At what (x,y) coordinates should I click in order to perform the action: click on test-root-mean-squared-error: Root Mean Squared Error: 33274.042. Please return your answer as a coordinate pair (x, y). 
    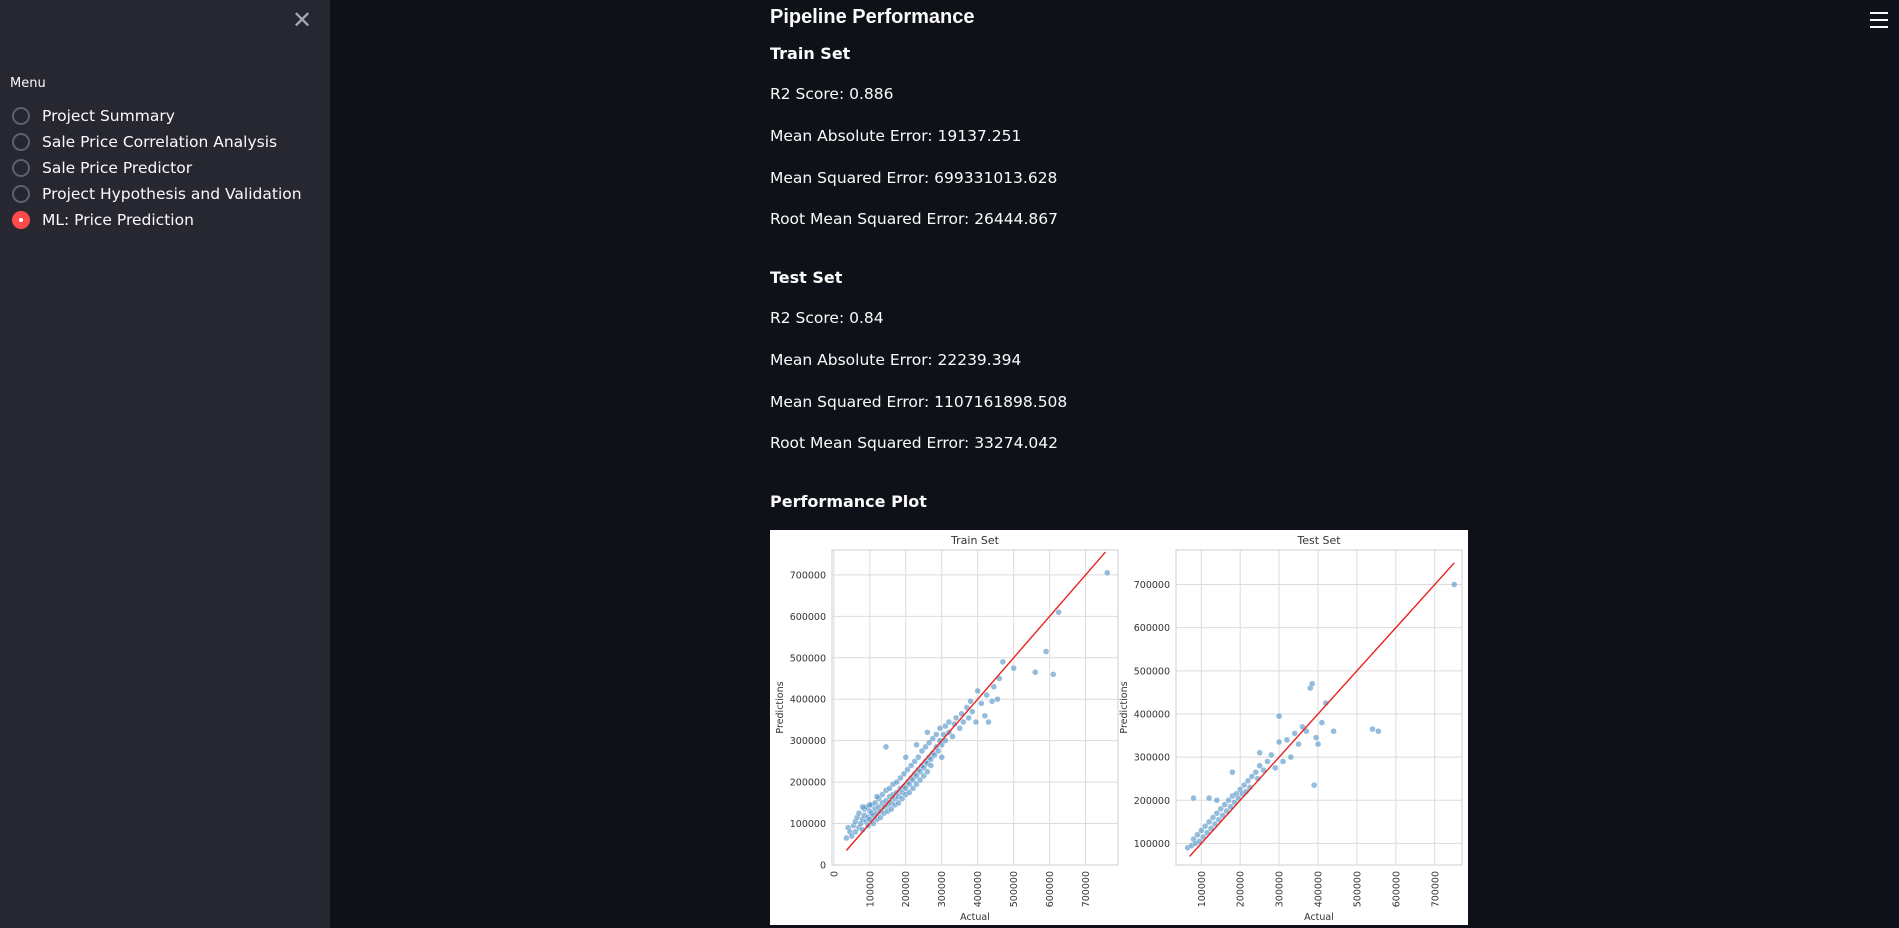
    Looking at the image, I should click on (914, 443).